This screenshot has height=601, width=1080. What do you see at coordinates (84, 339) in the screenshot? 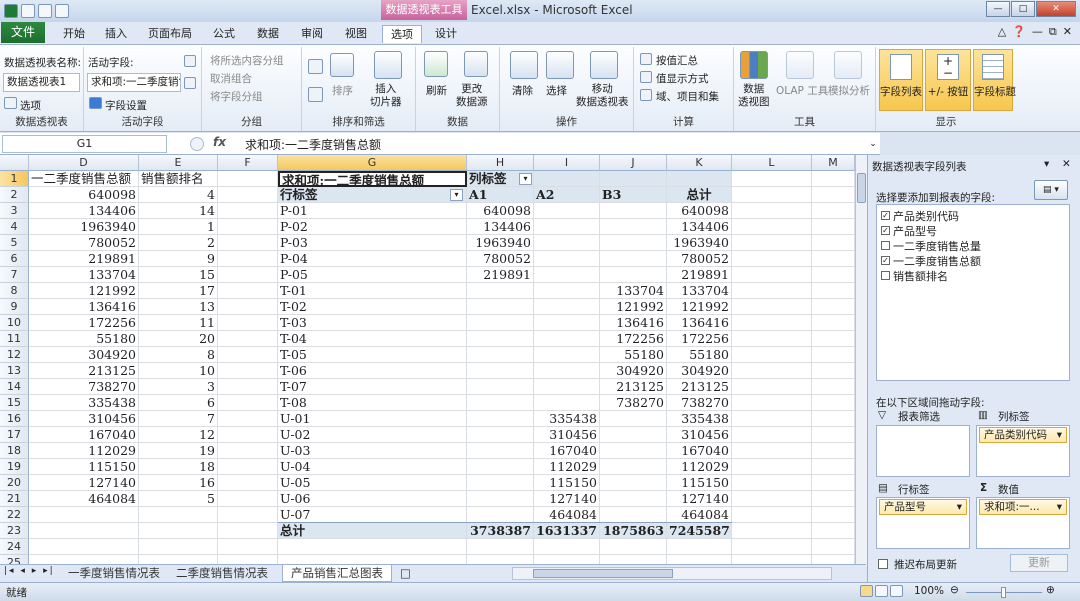
I see `cell-d-value: 55180` at bounding box center [84, 339].